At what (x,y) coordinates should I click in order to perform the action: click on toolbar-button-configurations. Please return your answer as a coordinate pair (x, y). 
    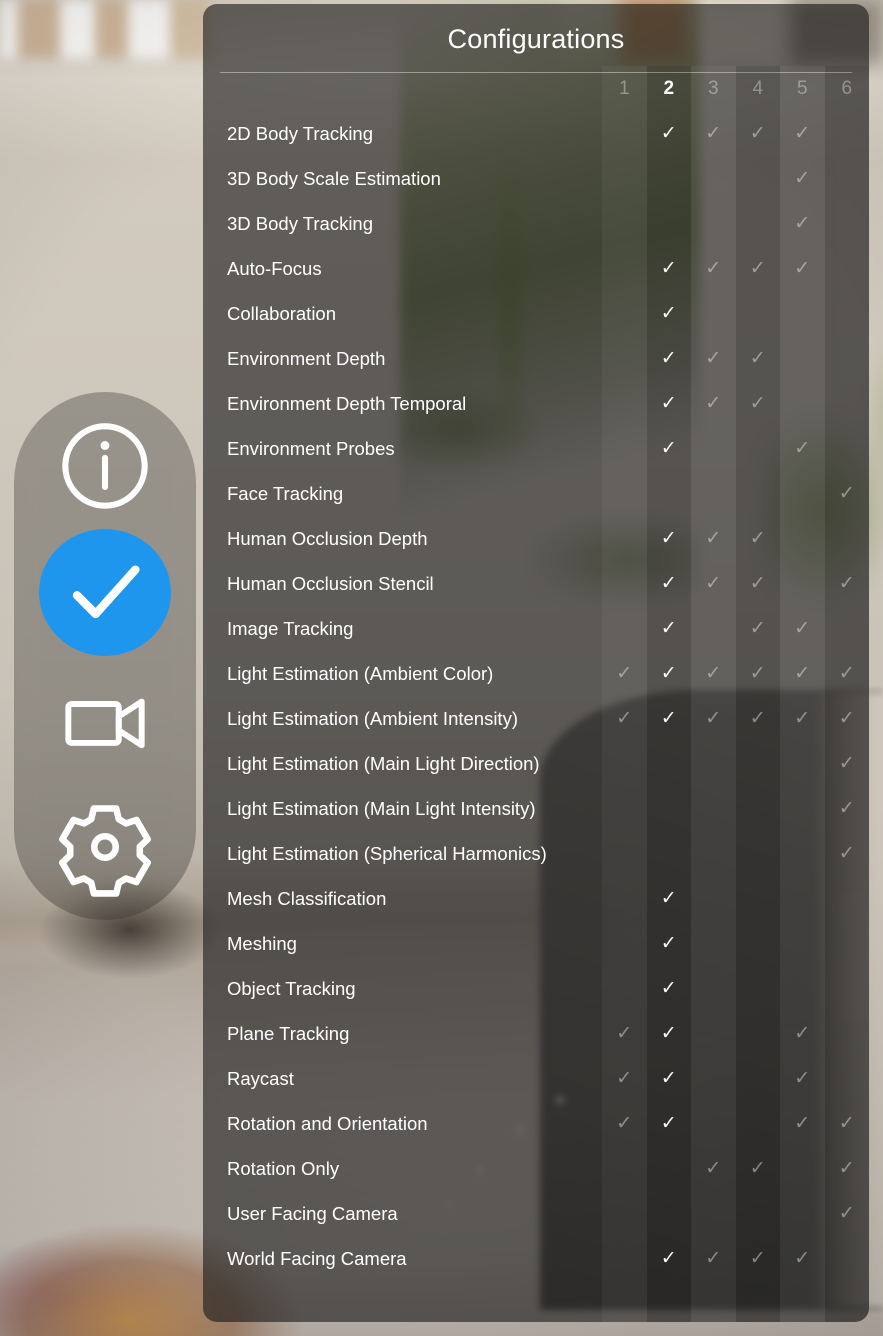
    Looking at the image, I should click on (105, 592).